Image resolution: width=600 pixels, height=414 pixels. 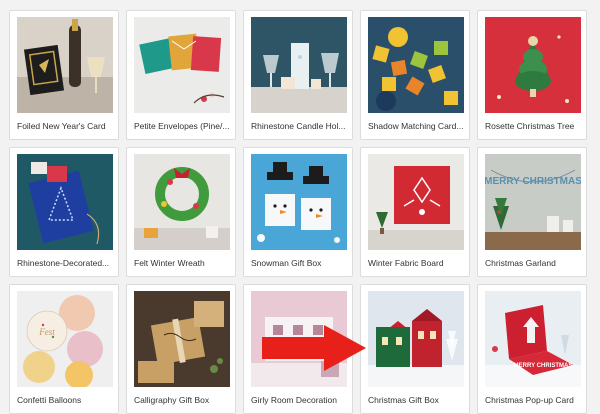 What do you see at coordinates (534, 126) in the screenshot?
I see `product-title: Rosette Christmas Tree` at bounding box center [534, 126].